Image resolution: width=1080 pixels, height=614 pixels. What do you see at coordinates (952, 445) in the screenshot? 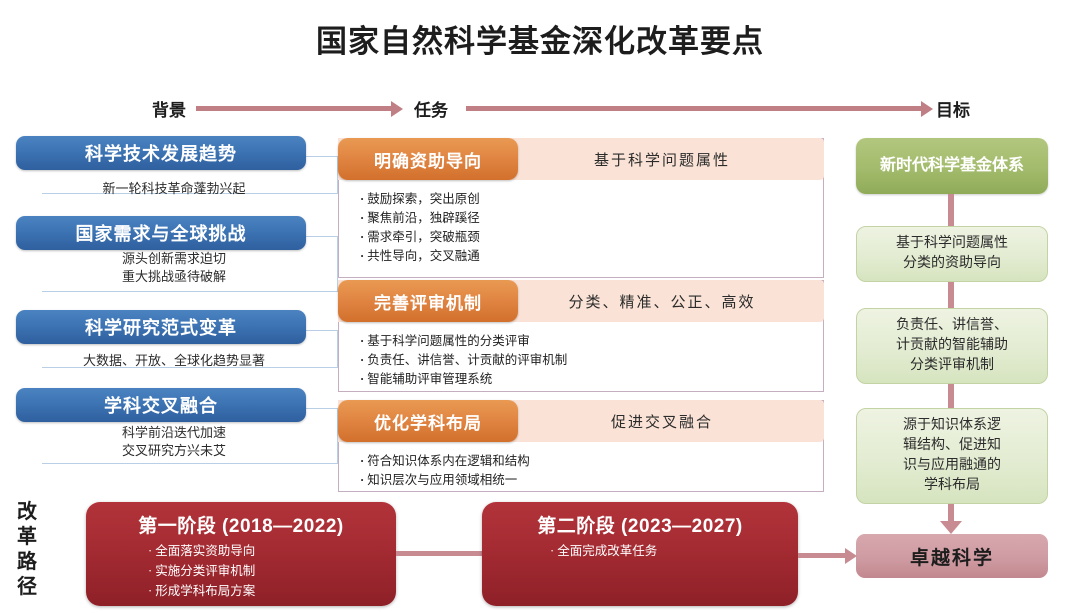
I see `goal-item-3-line-2: 辑结构、促进知` at bounding box center [952, 445].